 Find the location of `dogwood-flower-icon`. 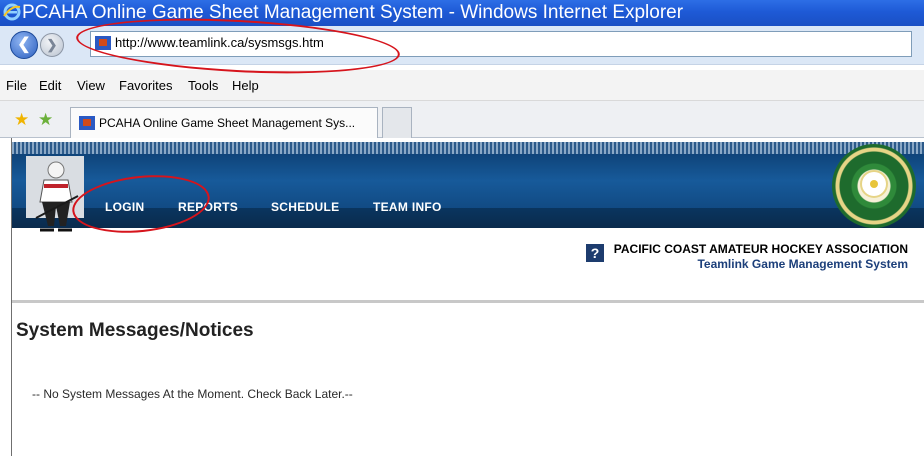

dogwood-flower-icon is located at coordinates (874, 184).